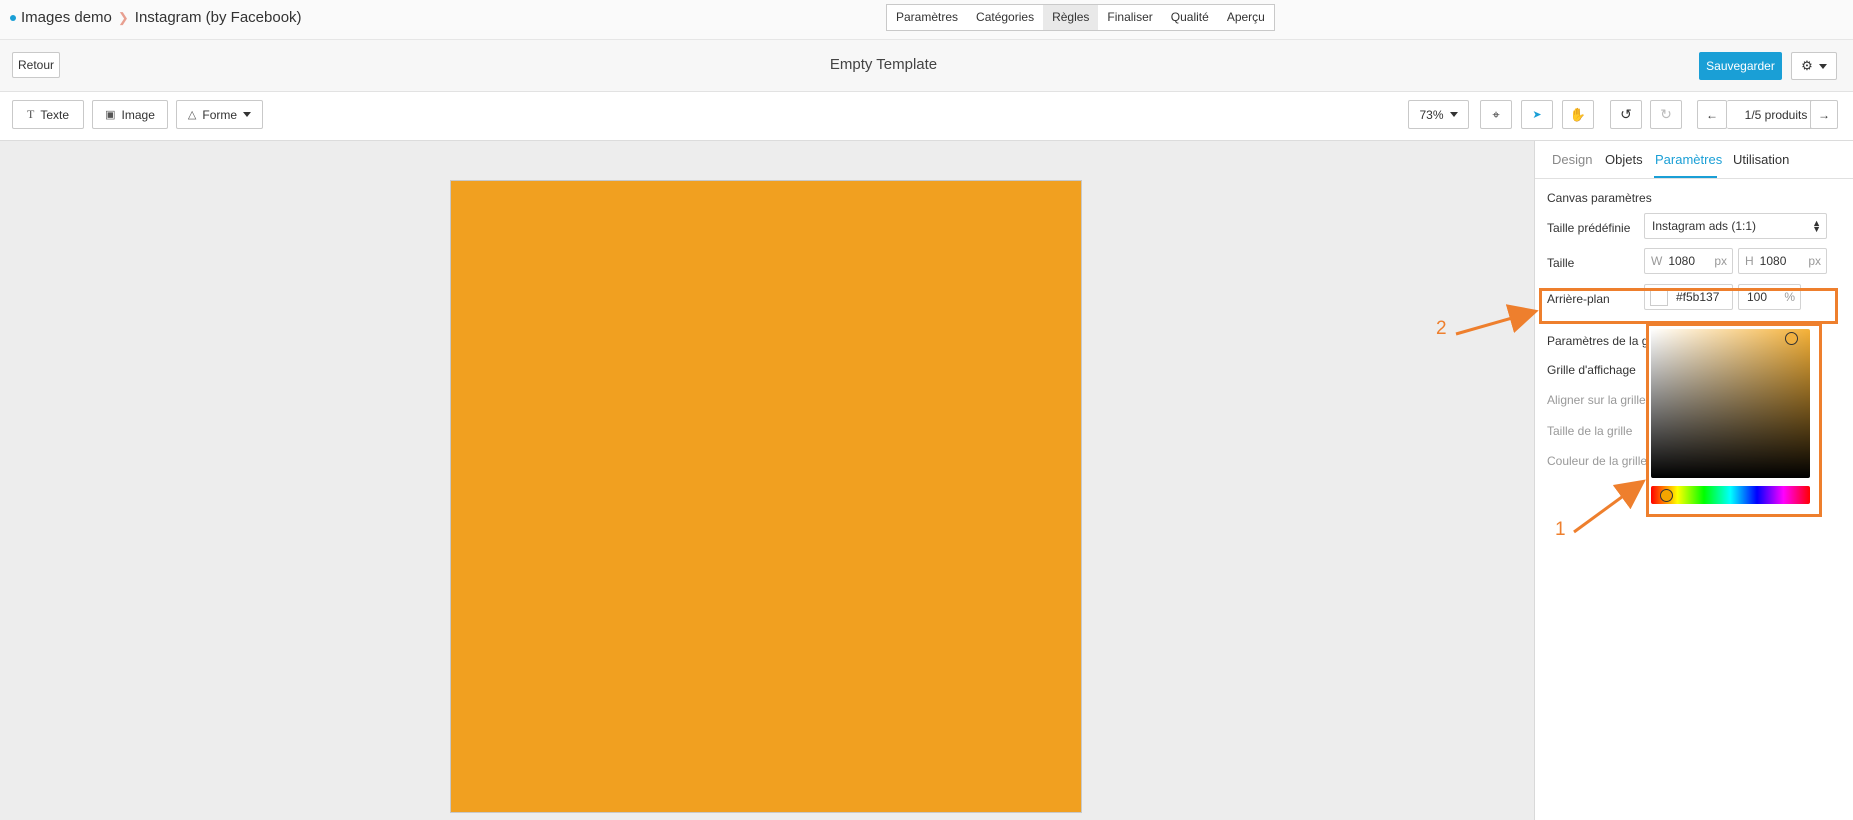  I want to click on hand-icon: ✋, so click(1578, 114).